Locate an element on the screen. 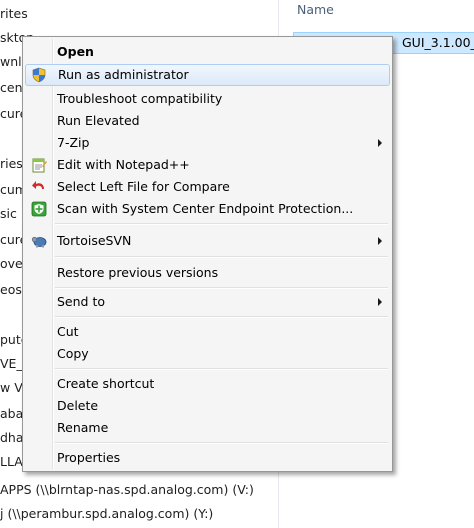 This screenshot has width=474, height=528. nav-item: dha is located at coordinates (12, 438).